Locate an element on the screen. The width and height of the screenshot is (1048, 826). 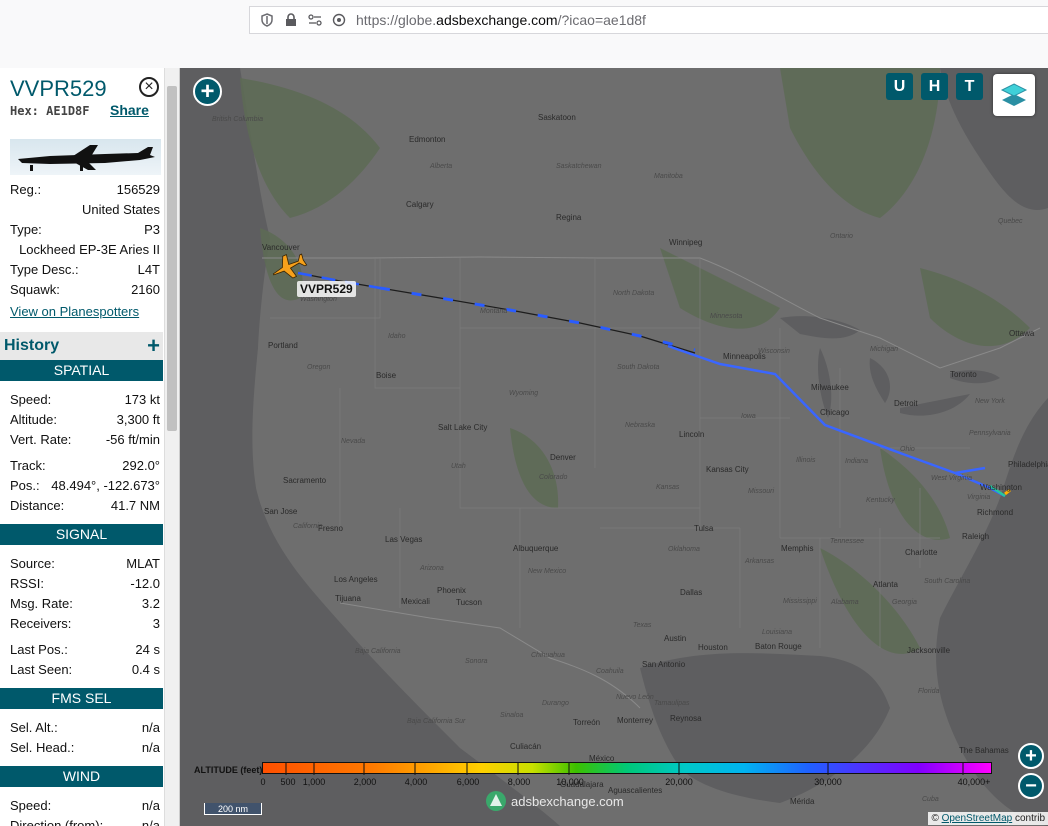
planespotters-link: View on Planespotters is located at coordinates (74, 311).